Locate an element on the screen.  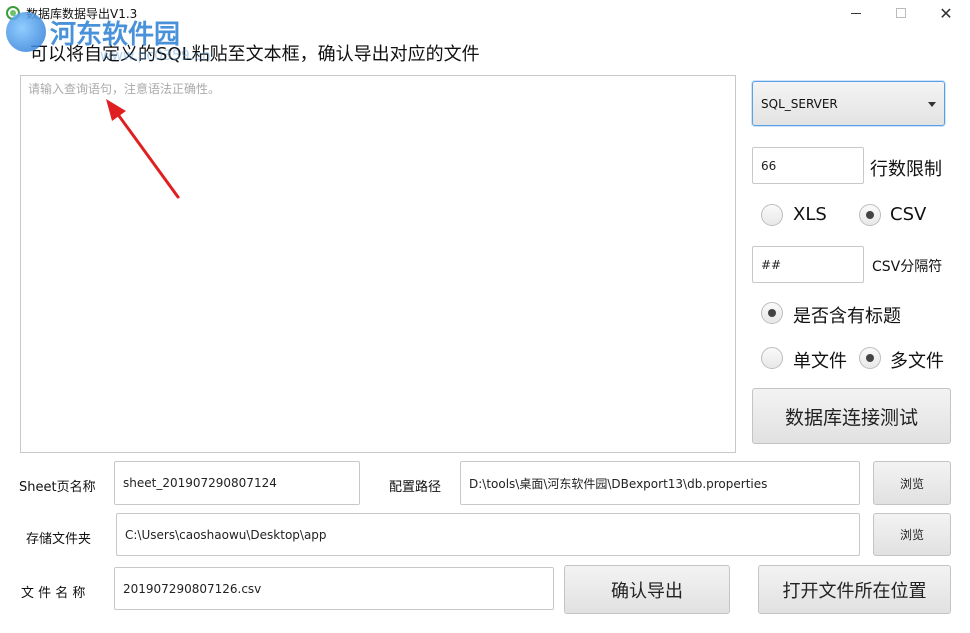
browse-folder-button: 浏览 is located at coordinates (912, 534).